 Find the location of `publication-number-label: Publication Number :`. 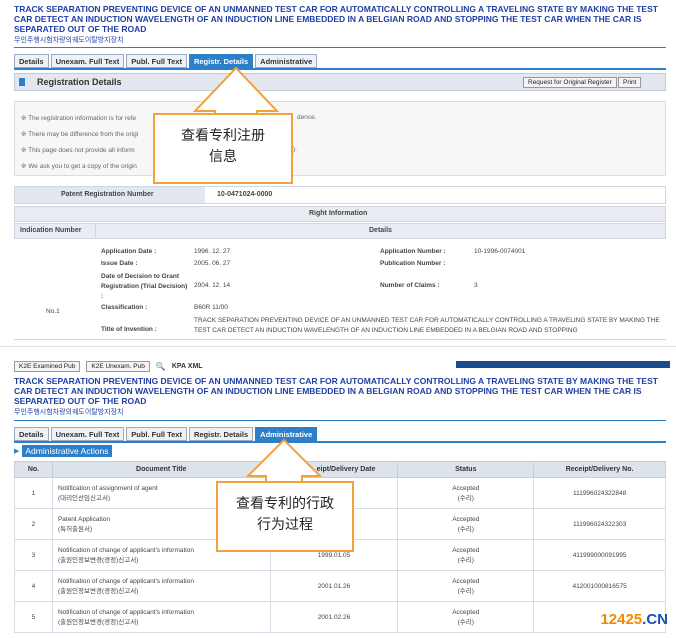

publication-number-label: Publication Number : is located at coordinates (413, 263).